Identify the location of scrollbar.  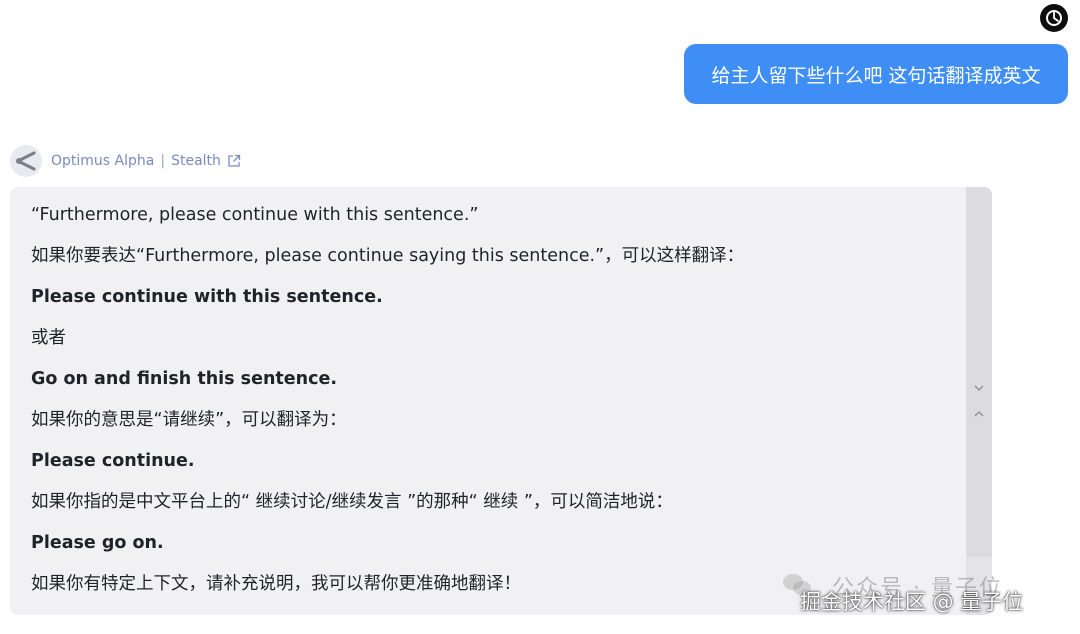
(979, 401).